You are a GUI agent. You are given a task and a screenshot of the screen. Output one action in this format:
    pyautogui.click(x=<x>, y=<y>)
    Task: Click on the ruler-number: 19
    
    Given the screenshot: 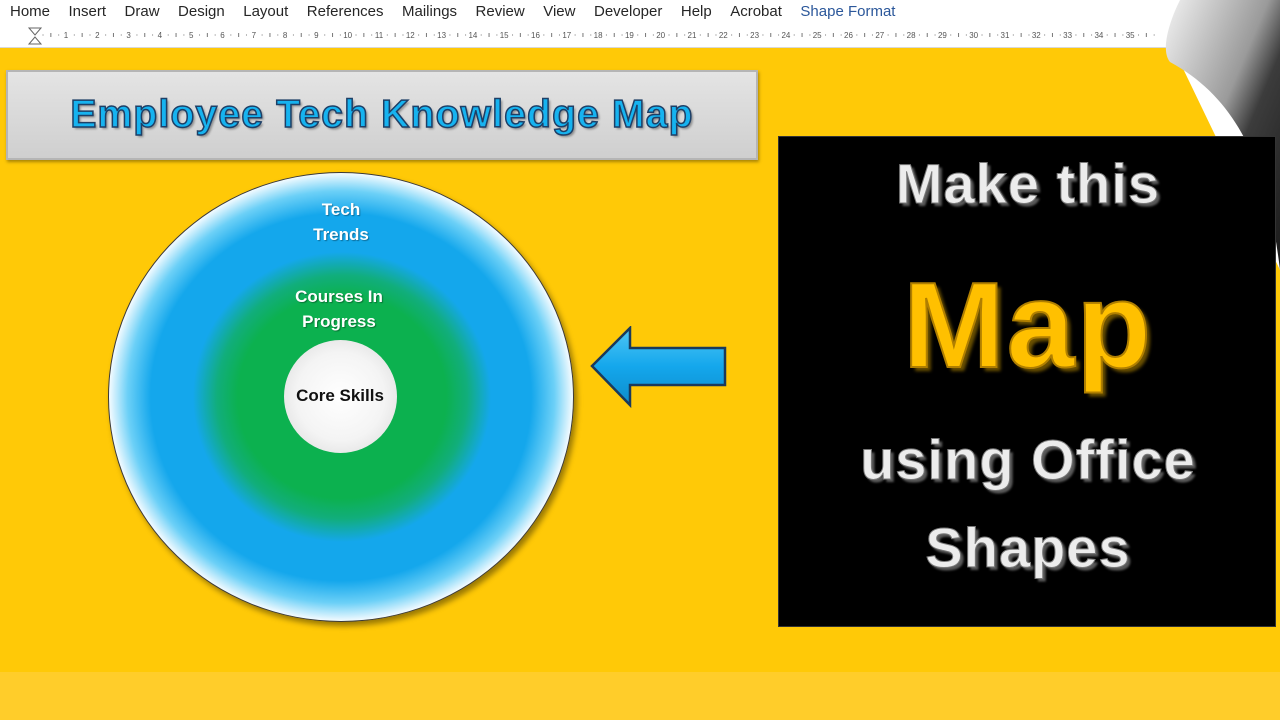 What is the action you would take?
    pyautogui.click(x=629, y=35)
    